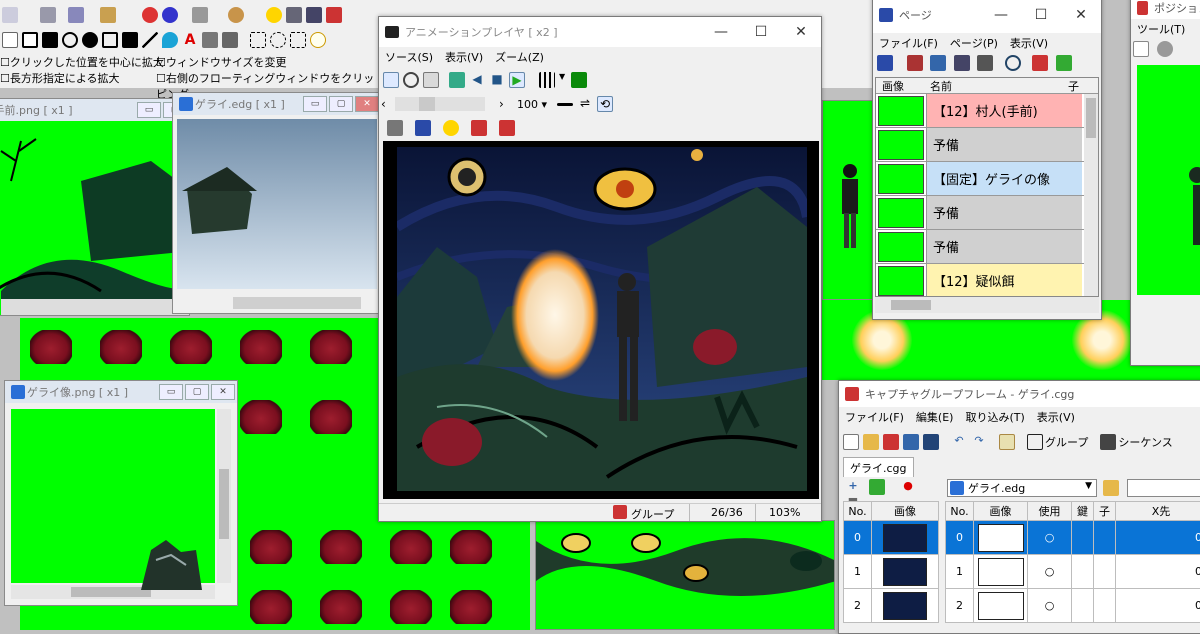  Describe the element at coordinates (171, 392) in the screenshot. I see `minimize-button: ▭` at that location.